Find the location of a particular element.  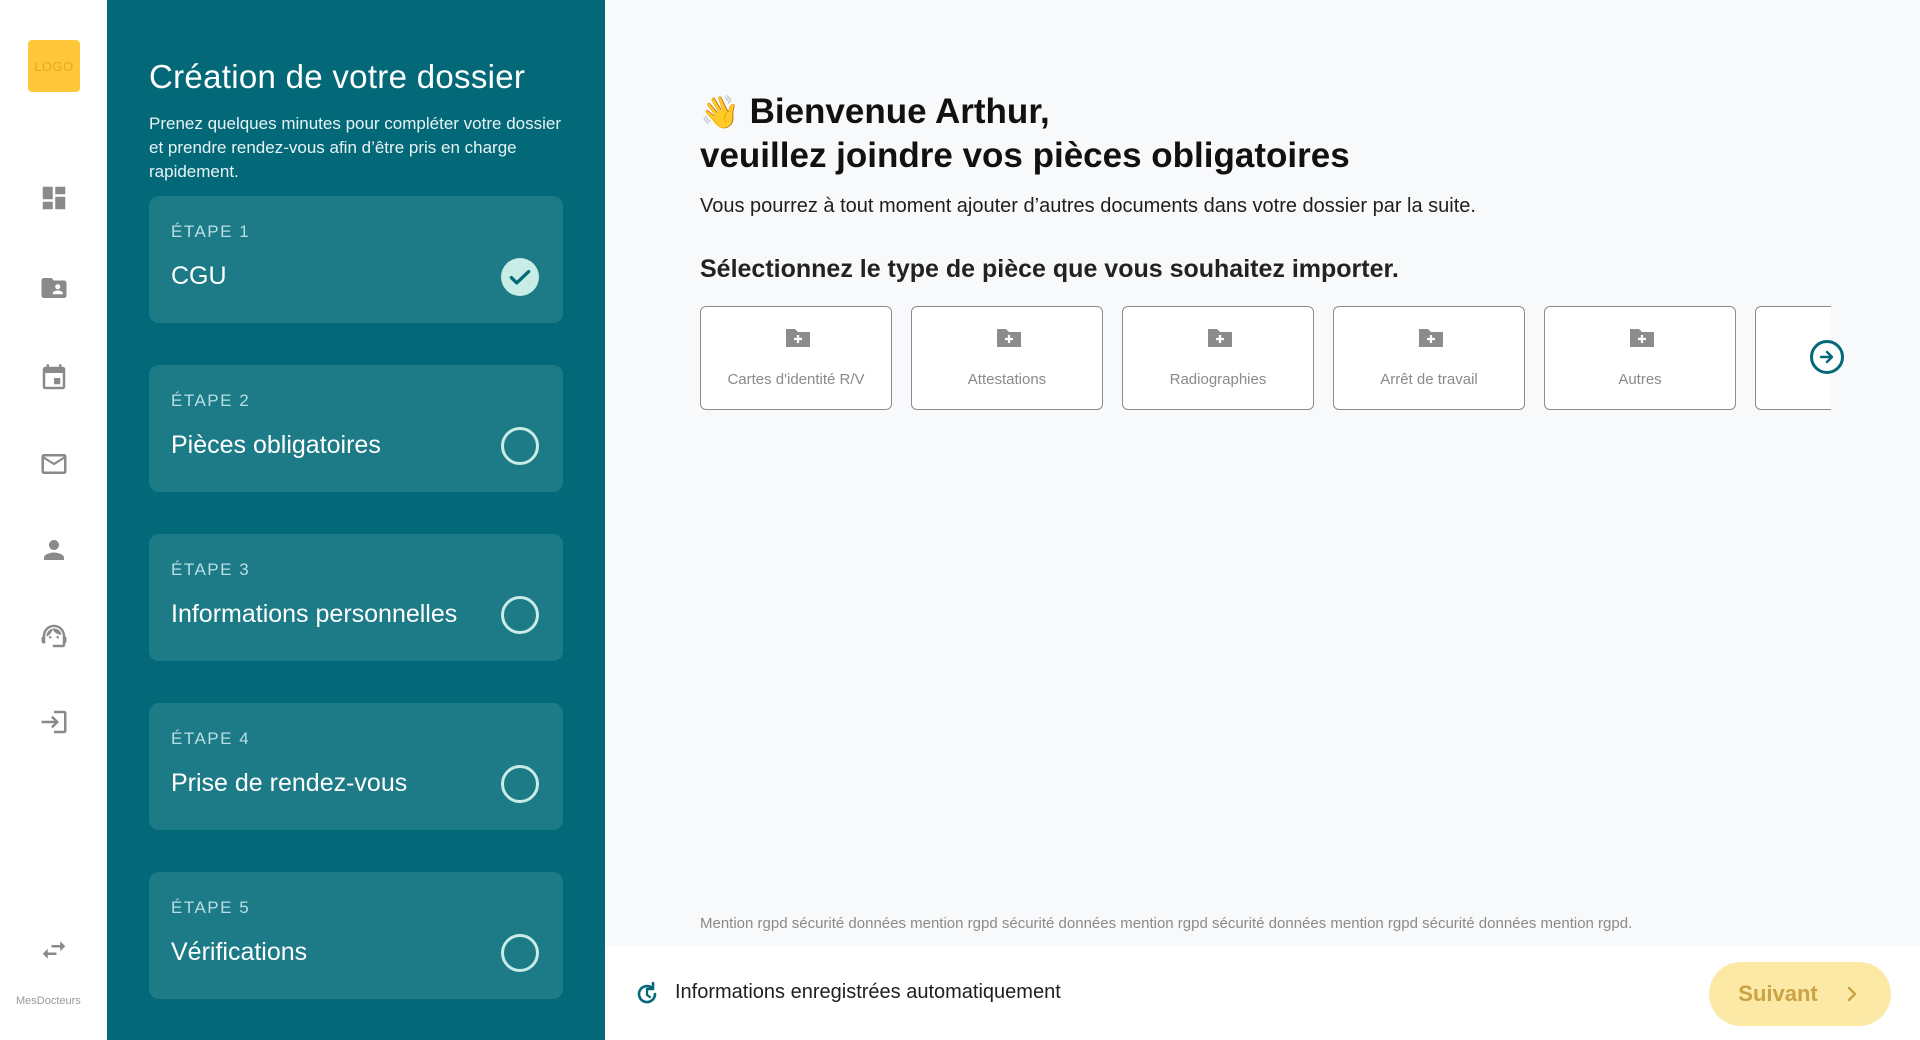

dashboard-icon is located at coordinates (54, 198).